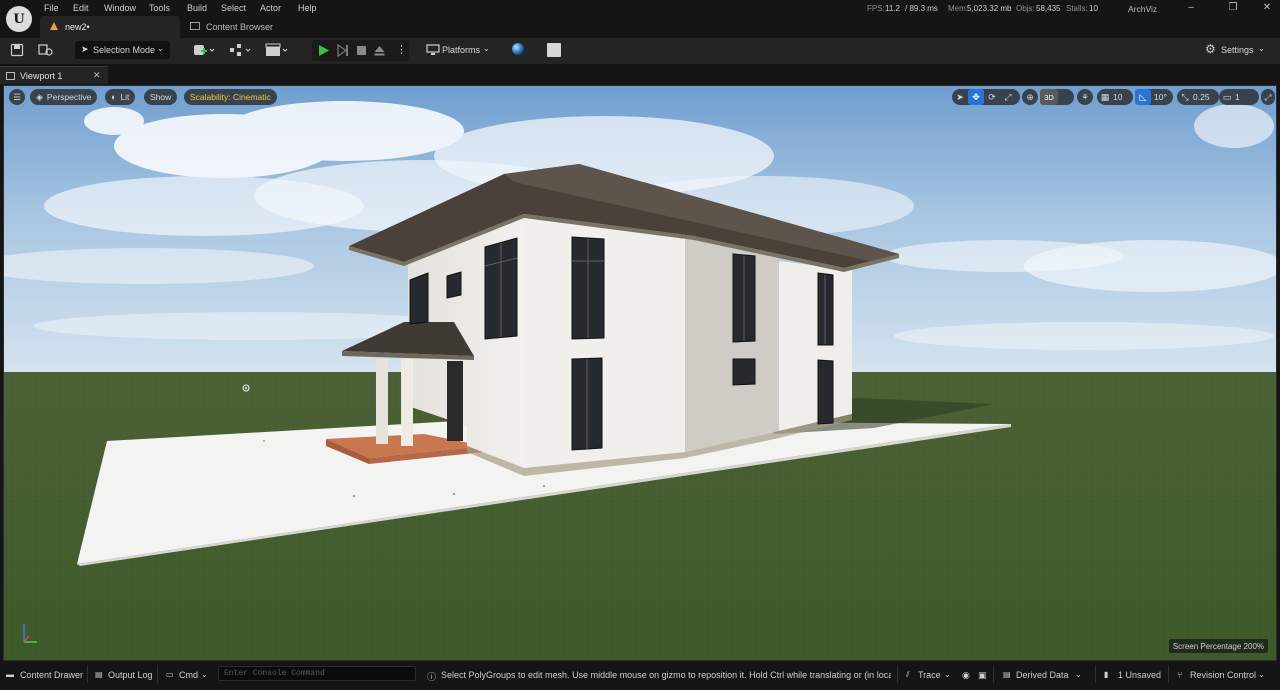 This screenshot has width=1280, height=690. What do you see at coordinates (921, 8) in the screenshot?
I see `frame-ms-value: / 89.3 ms` at bounding box center [921, 8].